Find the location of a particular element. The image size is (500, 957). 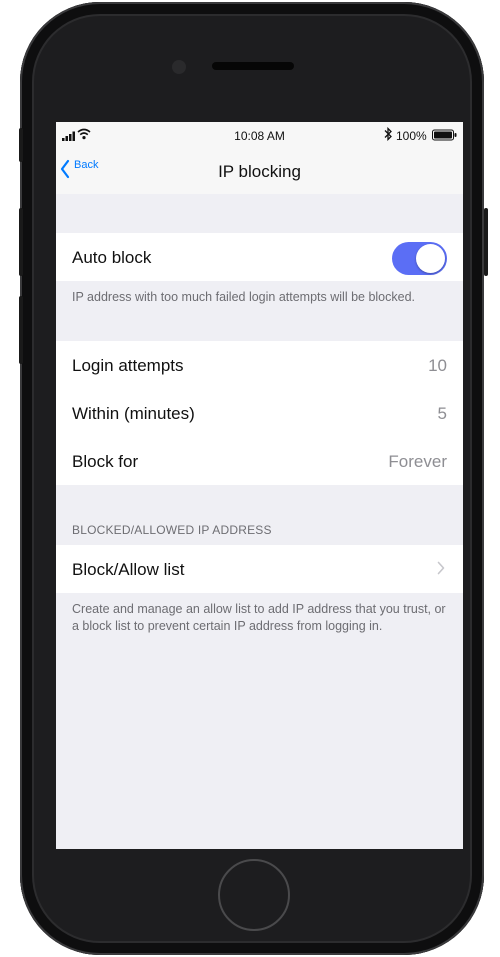

within-minutes-label: Within (minutes) is located at coordinates (133, 413).